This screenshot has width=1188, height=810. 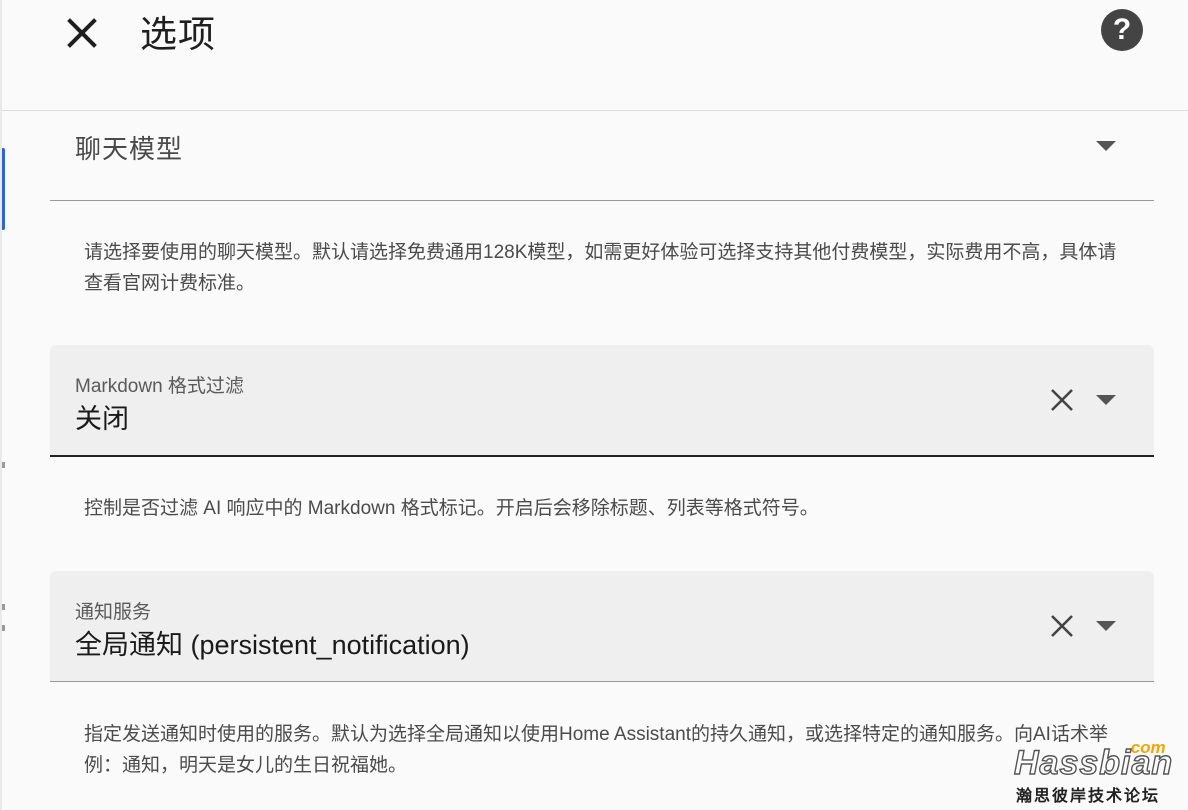 I want to click on markdown-filter-value: 关闭, so click(x=102, y=419).